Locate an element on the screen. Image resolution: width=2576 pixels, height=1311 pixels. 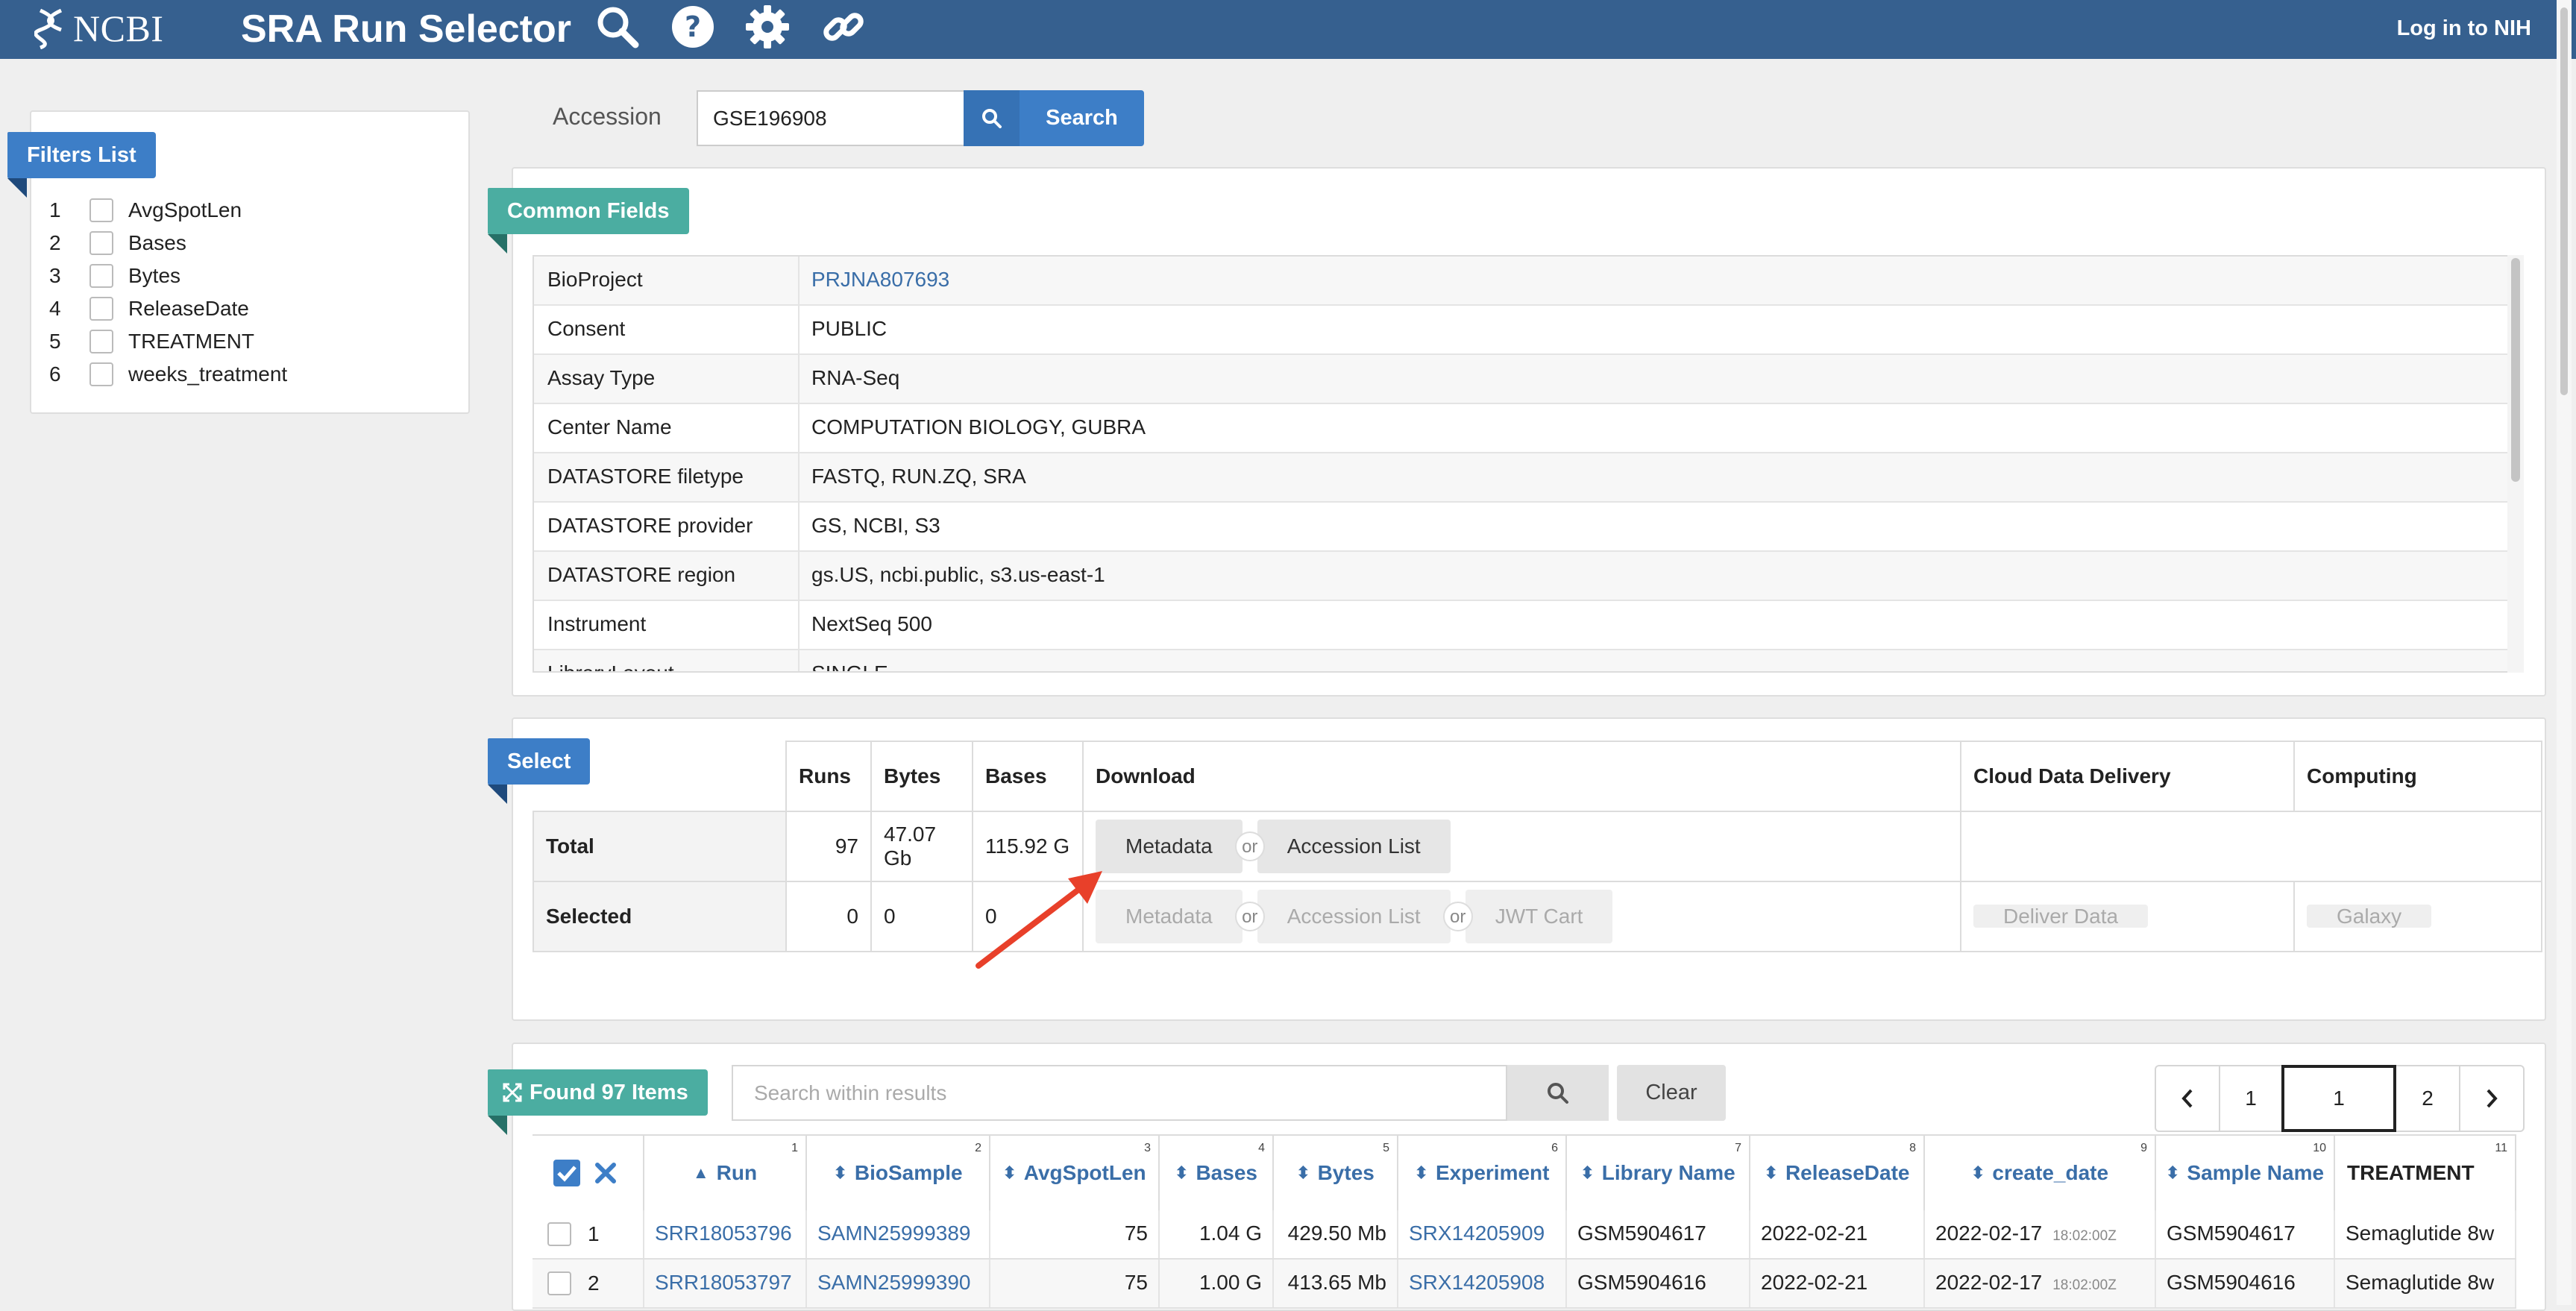
page-scrollbar is located at coordinates (2565, 652).